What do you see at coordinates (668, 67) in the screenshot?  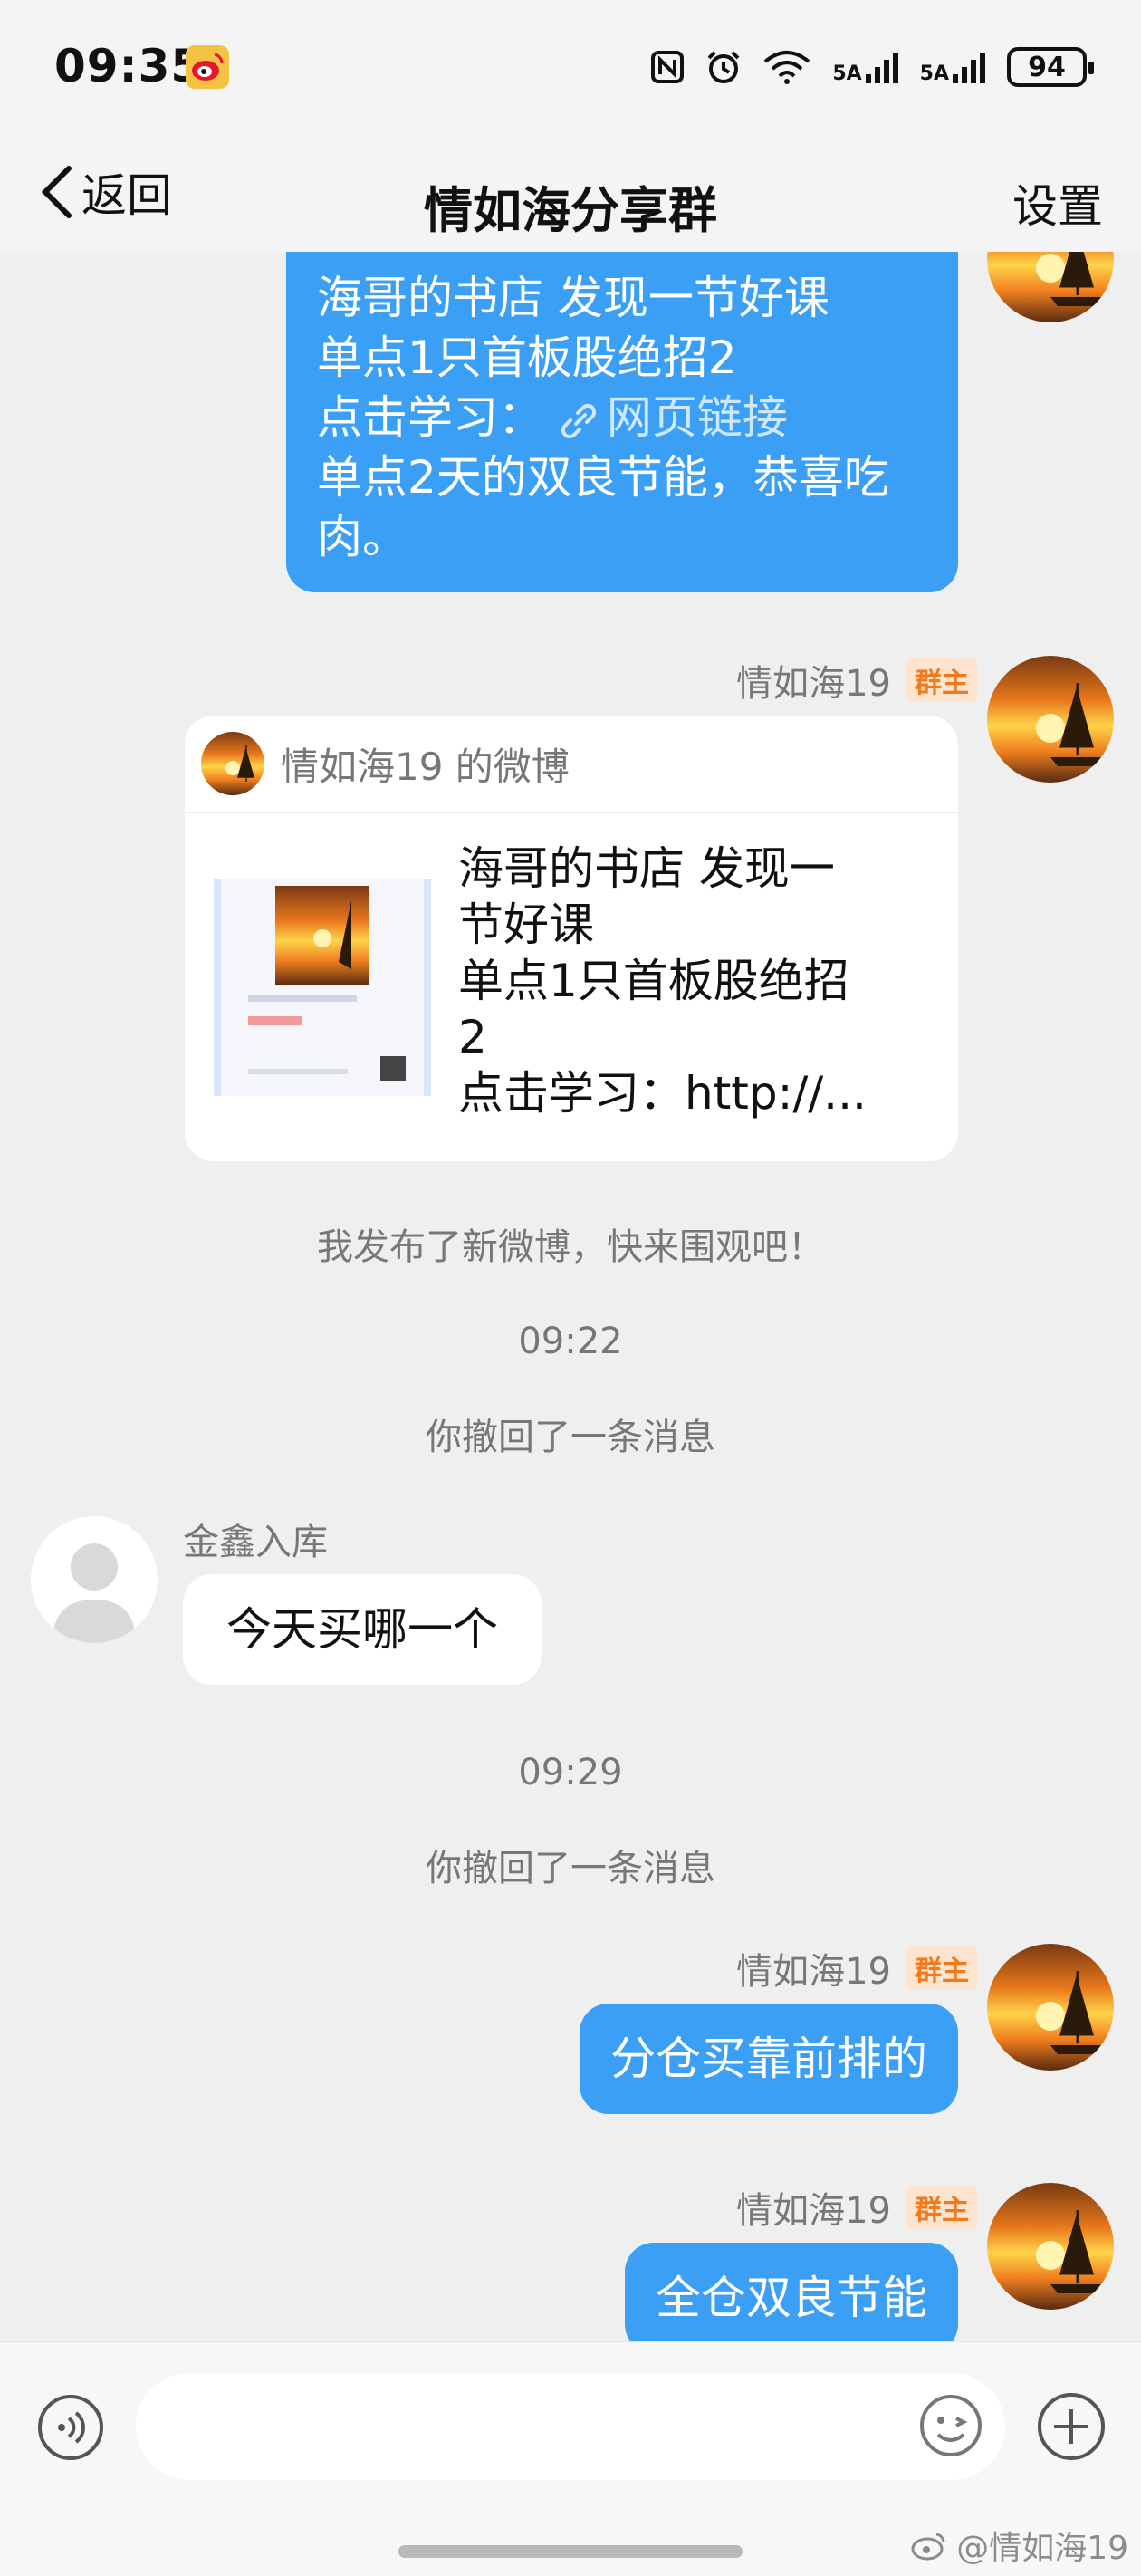 I see `nfc-icon` at bounding box center [668, 67].